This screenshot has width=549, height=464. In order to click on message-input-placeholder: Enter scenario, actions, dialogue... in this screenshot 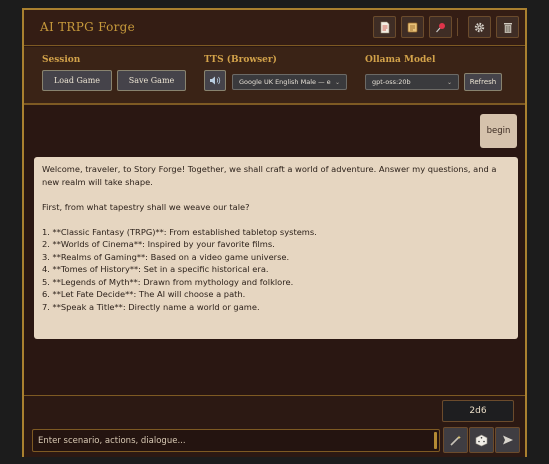, I will do `click(112, 440)`.